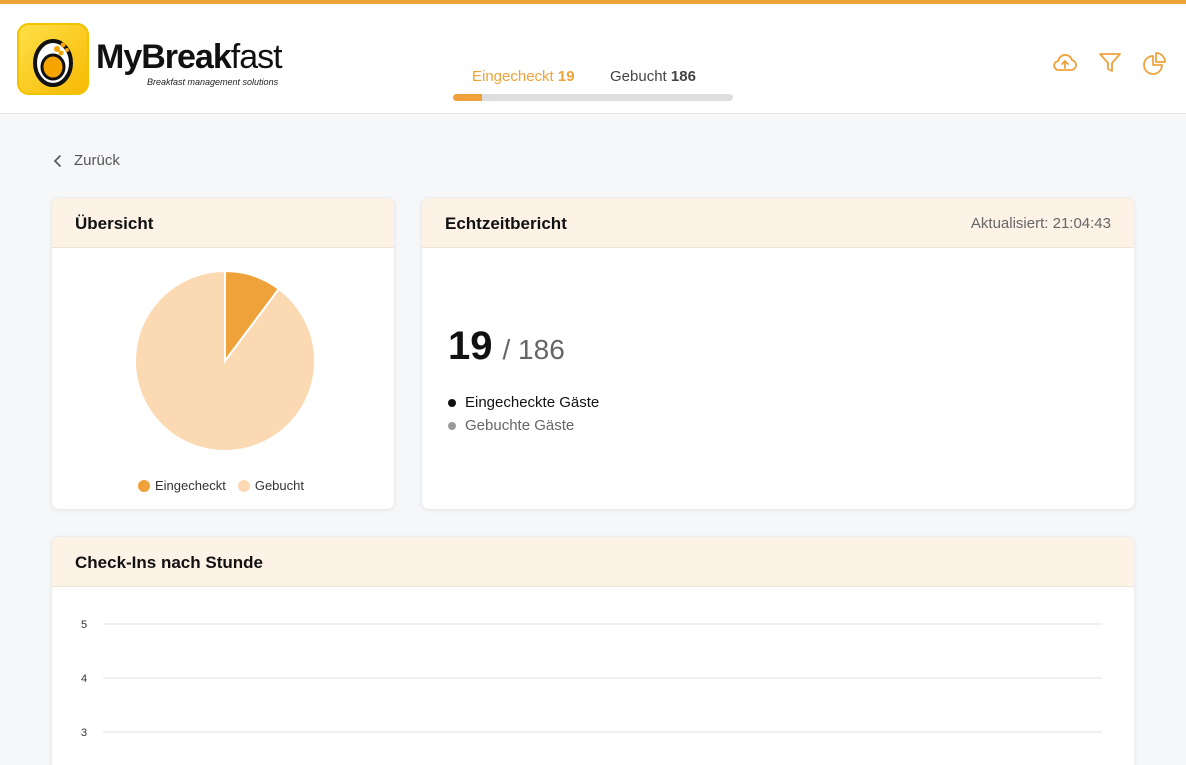 Image resolution: width=1186 pixels, height=765 pixels. I want to click on legend-label: Gebucht, so click(279, 485).